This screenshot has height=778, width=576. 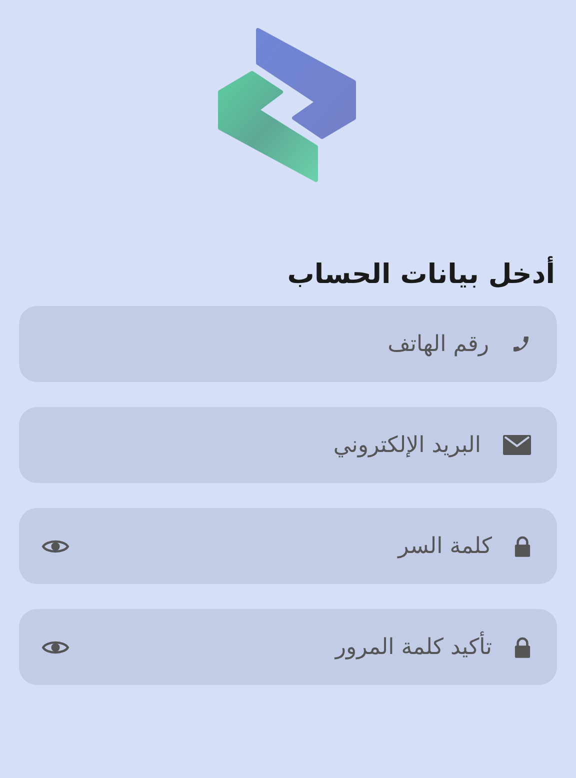 What do you see at coordinates (288, 546) in the screenshot?
I see `input-field: كلمة السر` at bounding box center [288, 546].